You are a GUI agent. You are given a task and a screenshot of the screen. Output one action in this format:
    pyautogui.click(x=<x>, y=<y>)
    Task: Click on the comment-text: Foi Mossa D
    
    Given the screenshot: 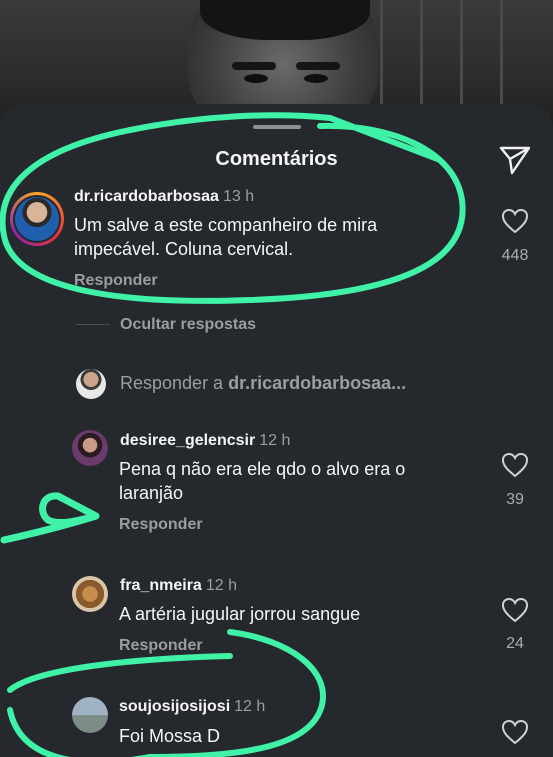 What is the action you would take?
    pyautogui.click(x=169, y=736)
    